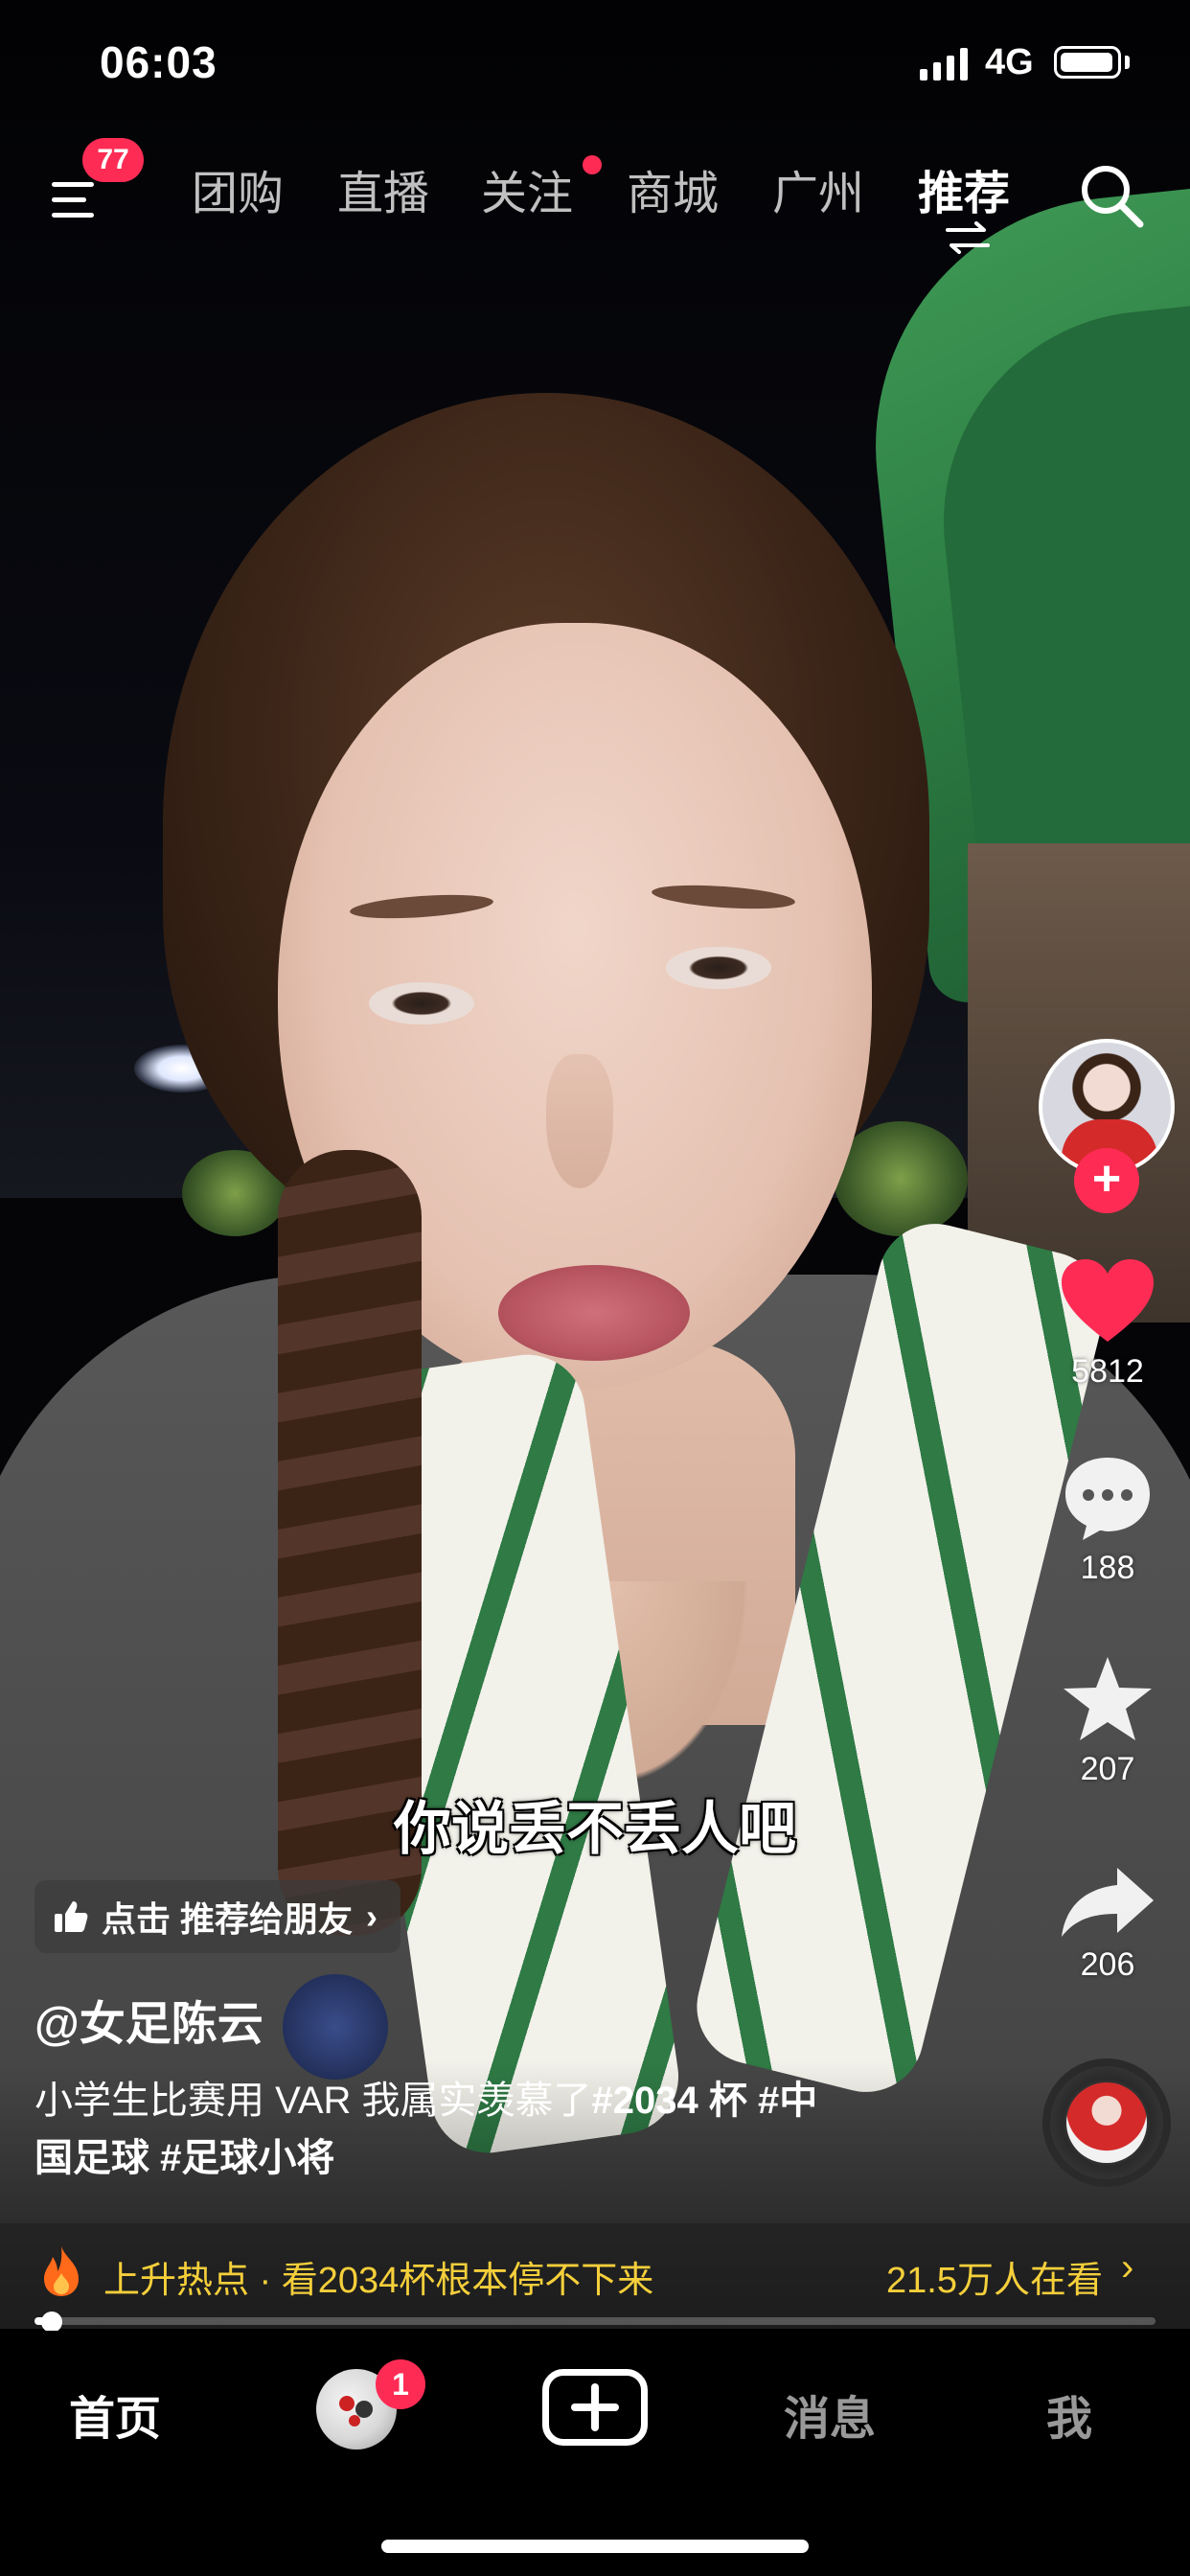 The width and height of the screenshot is (1190, 2576). Describe the element at coordinates (673, 194) in the screenshot. I see `tab-mall: 商城` at that location.